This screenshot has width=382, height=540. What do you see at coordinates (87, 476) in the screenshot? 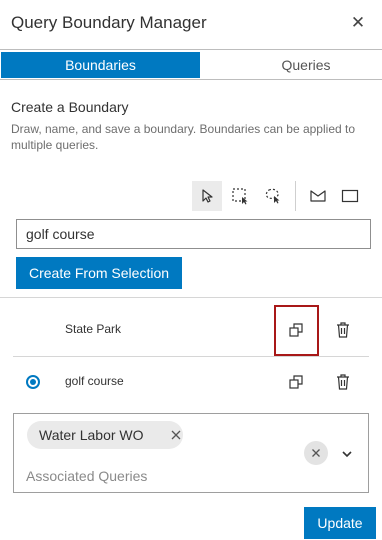
I see `associated-queries-placeholder: Associated Queries` at bounding box center [87, 476].